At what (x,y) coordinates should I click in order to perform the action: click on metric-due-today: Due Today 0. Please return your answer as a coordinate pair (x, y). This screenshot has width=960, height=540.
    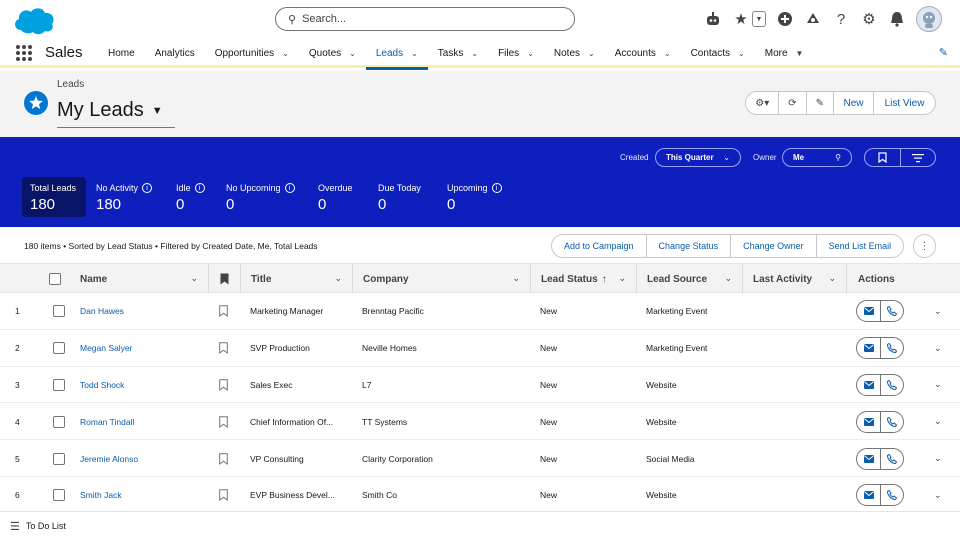
    Looking at the image, I should click on (403, 197).